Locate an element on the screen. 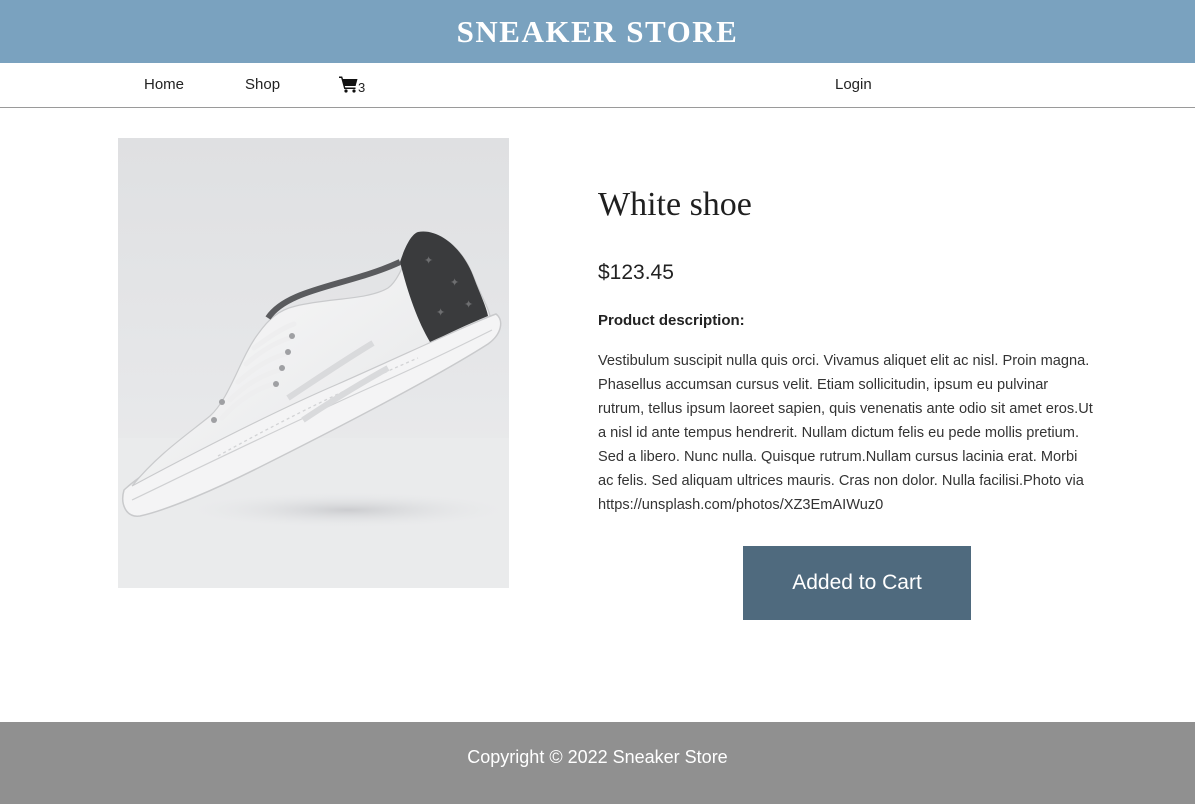  shopping-cart-icon is located at coordinates (348, 86).